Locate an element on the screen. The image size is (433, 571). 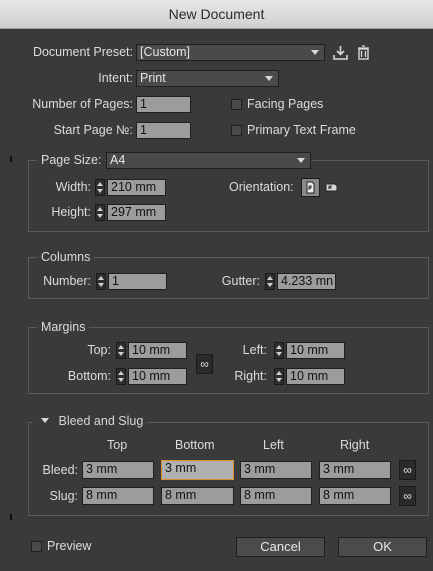
intent-label: Intent: is located at coordinates (115, 78).